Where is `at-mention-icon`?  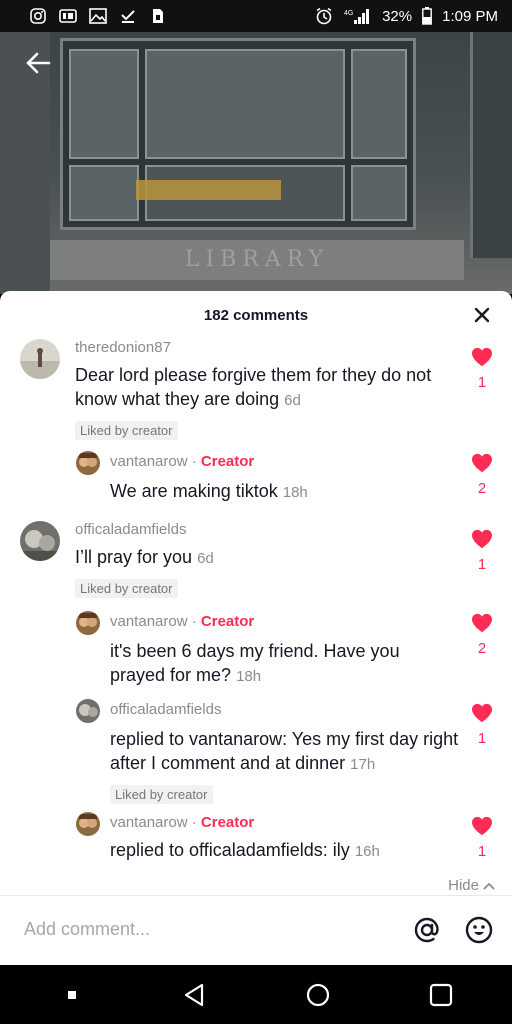
at-mention-icon is located at coordinates (426, 930).